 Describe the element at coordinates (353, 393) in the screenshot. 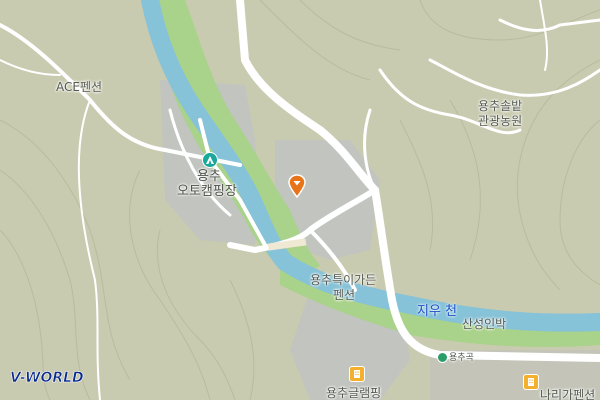

I see `label-glamping: 용추글램핑` at that location.